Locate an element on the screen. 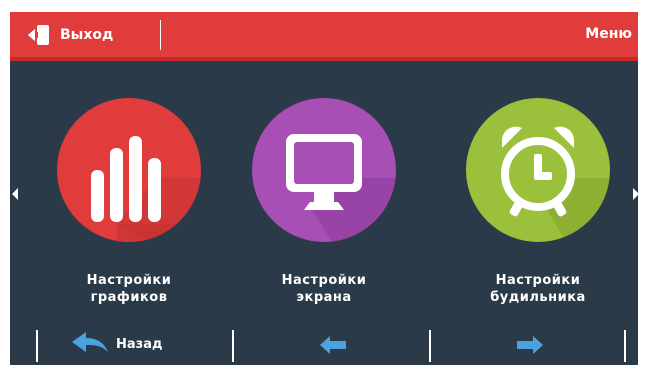 Image resolution: width=645 pixels, height=370 pixels. tile-screen-settings: Настройки экрана is located at coordinates (324, 202).